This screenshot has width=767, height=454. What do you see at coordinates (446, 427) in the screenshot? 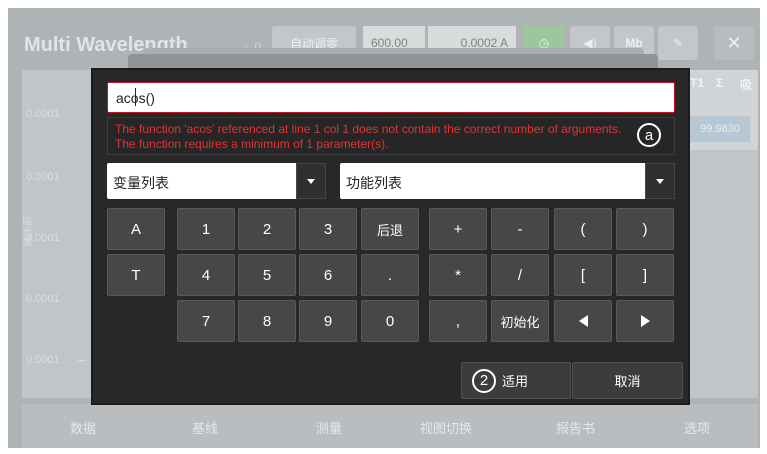
I see `nav-view-switch: 视图切换` at bounding box center [446, 427].